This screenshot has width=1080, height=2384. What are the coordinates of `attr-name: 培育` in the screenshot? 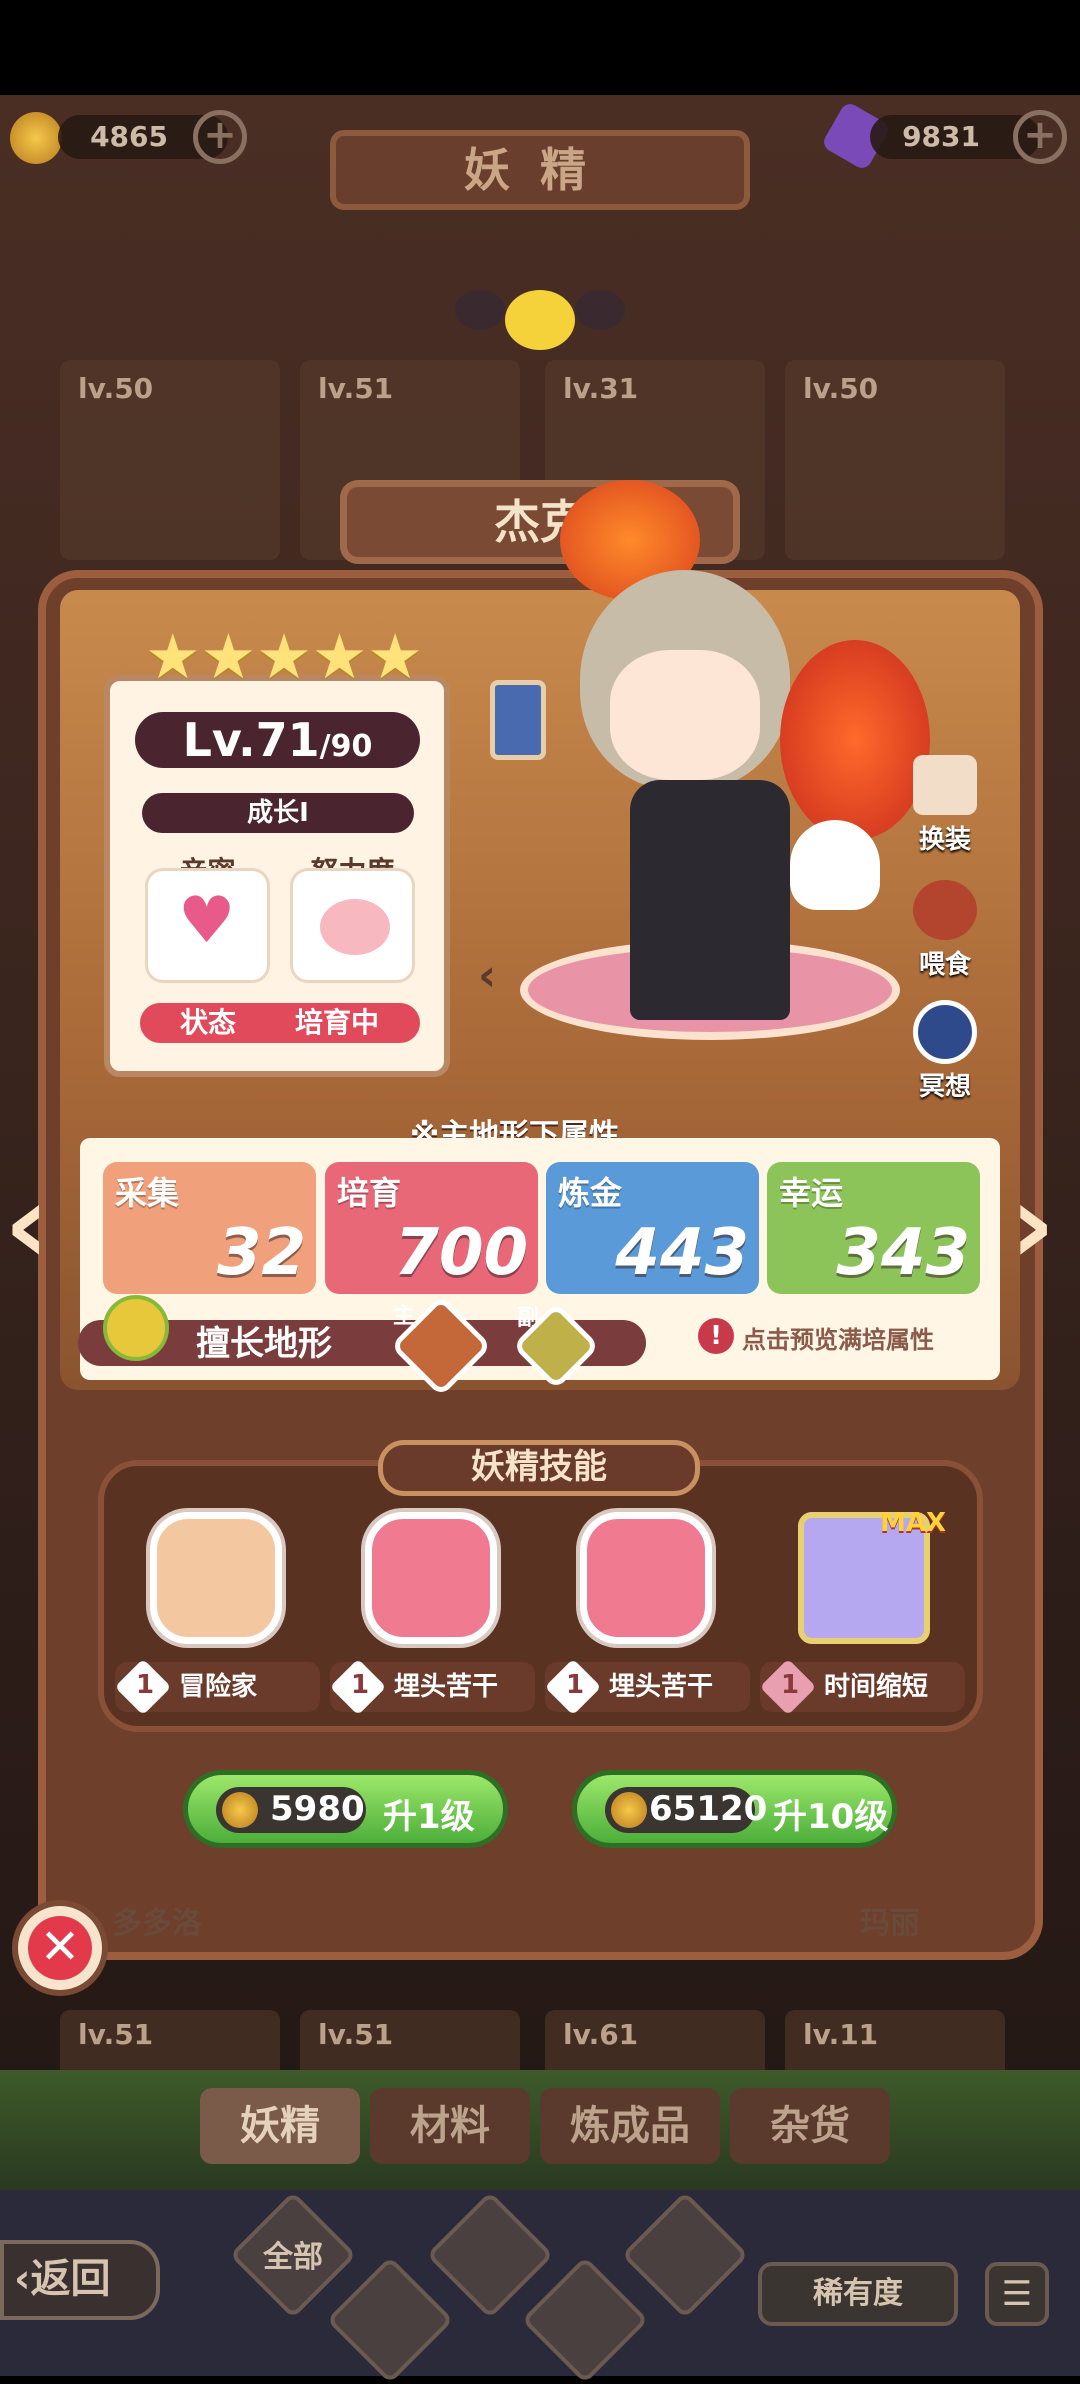 It's located at (369, 1193).